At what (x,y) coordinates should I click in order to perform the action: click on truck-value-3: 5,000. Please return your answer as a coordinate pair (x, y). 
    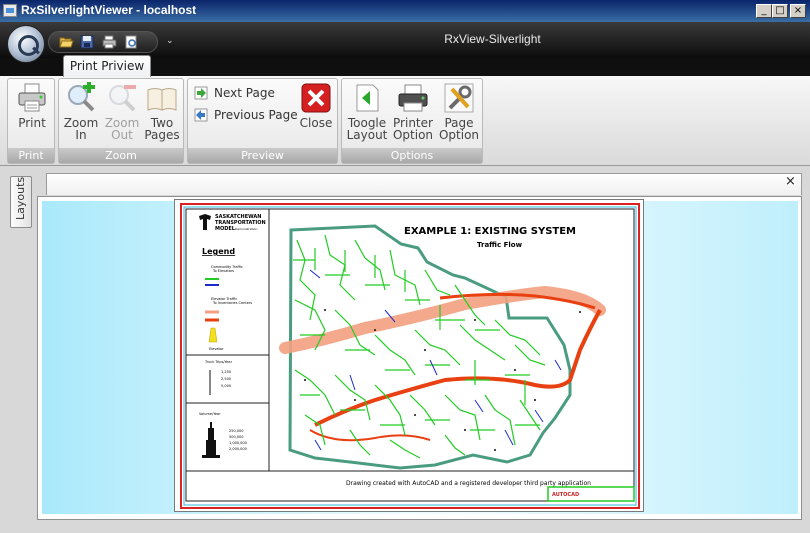
    Looking at the image, I should click on (226, 386).